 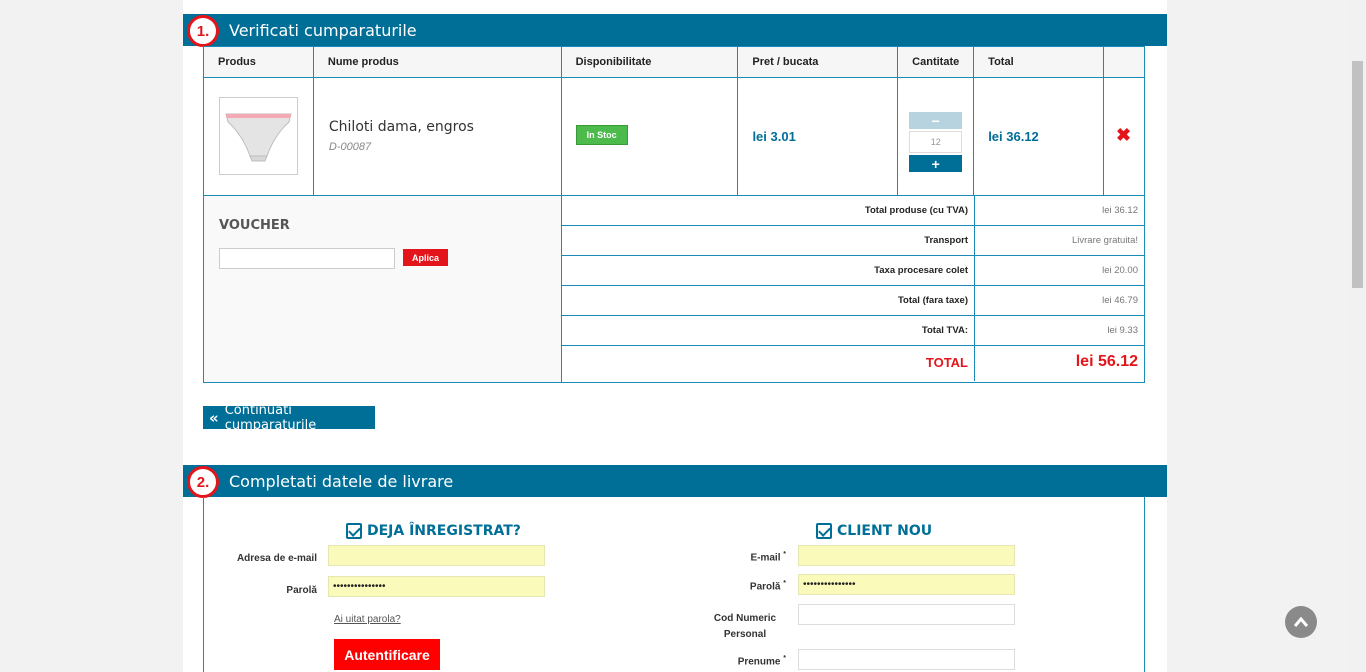 I want to click on voucher-panel: VOUCHER Aplica, so click(x=383, y=289).